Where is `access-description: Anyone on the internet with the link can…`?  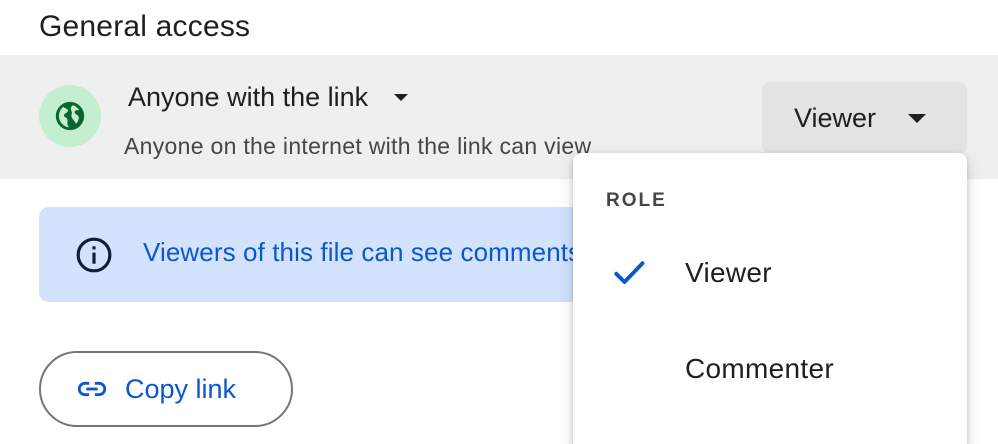
access-description: Anyone on the internet with the link can… is located at coordinates (358, 146).